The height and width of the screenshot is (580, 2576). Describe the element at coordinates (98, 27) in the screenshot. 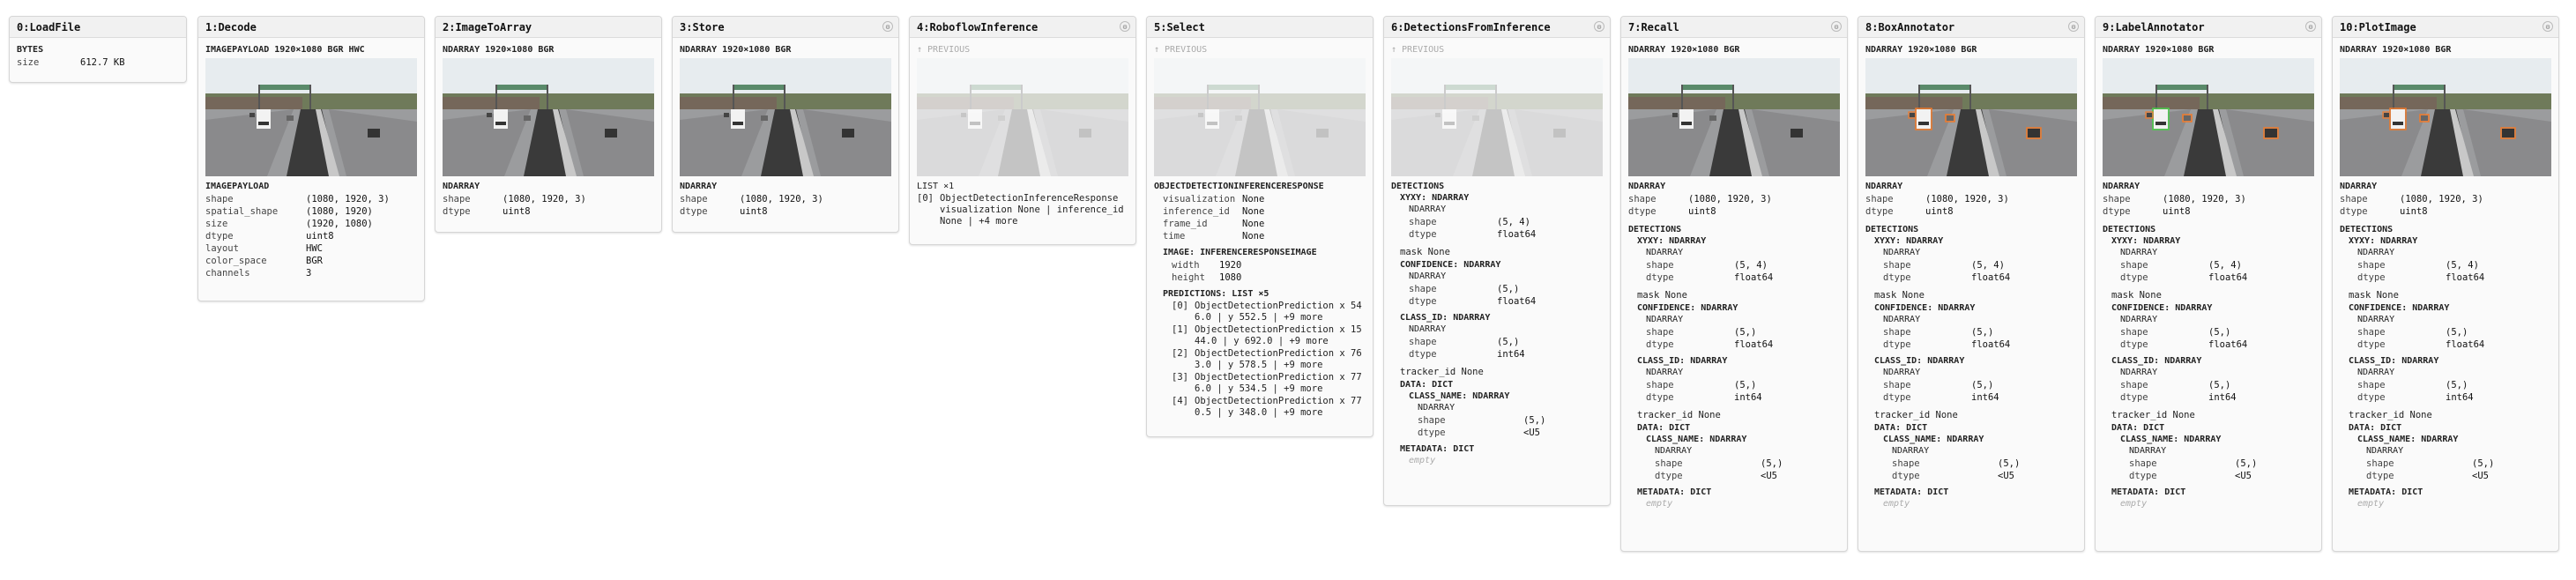

I see `node-header: 0:LoadFile` at that location.